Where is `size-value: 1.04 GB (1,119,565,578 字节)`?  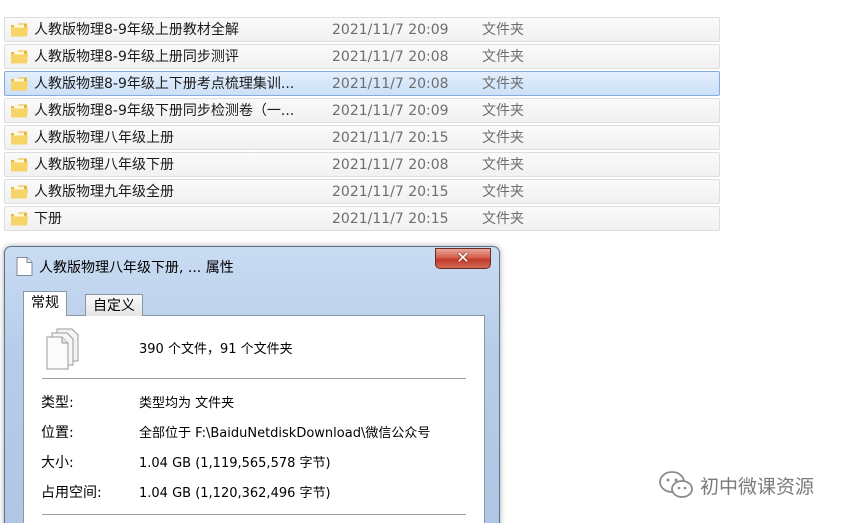
size-value: 1.04 GB (1,119,565,578 字节) is located at coordinates (235, 463).